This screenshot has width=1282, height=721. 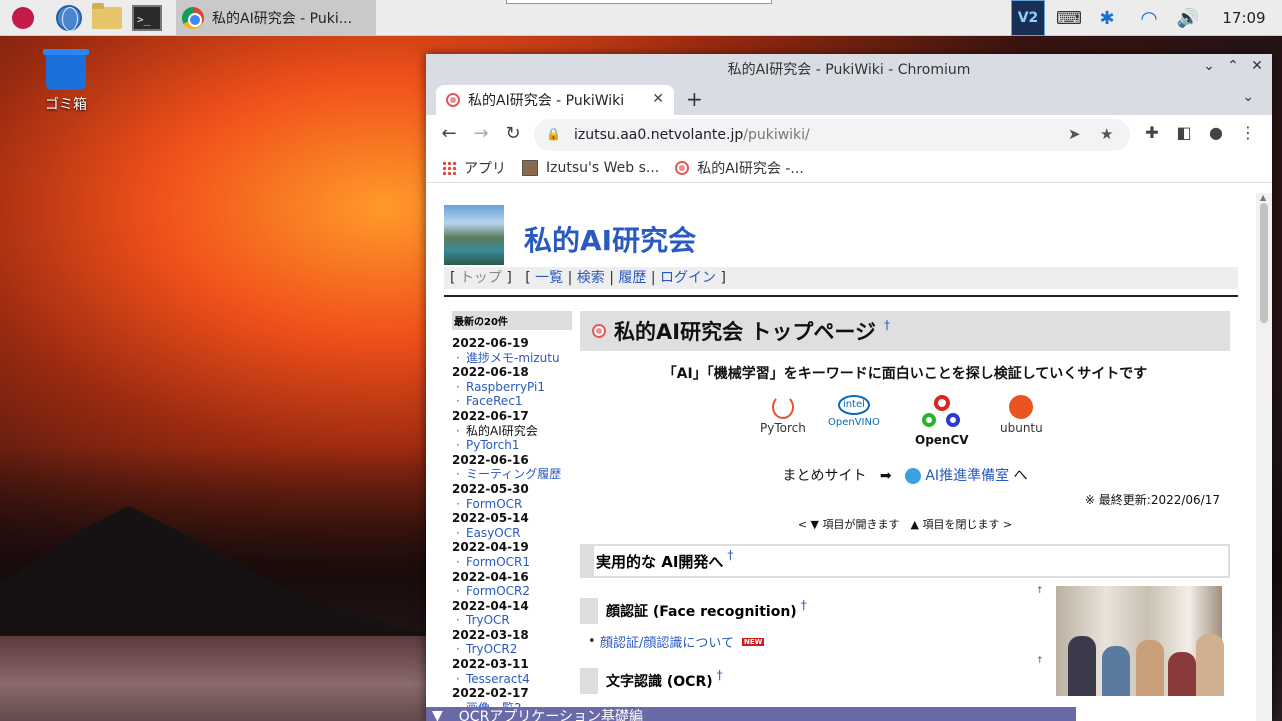 I want to click on wifi-tray-icon: ◠, so click(x=1149, y=18).